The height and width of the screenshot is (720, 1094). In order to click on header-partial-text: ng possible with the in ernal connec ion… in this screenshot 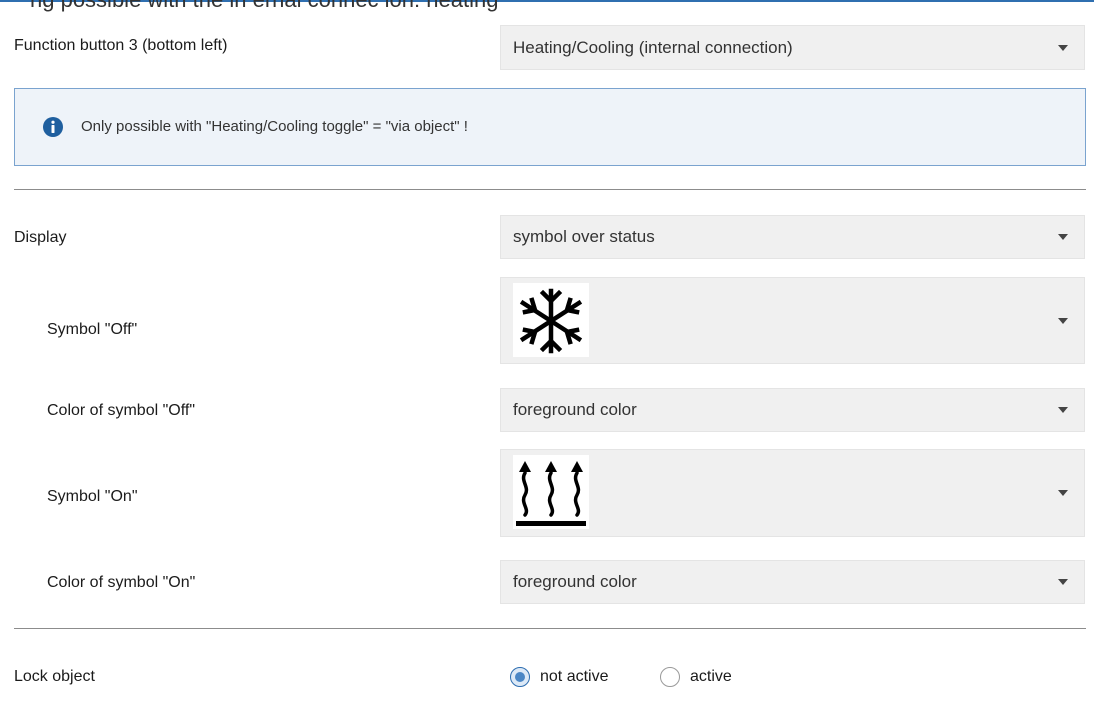, I will do `click(264, 6)`.